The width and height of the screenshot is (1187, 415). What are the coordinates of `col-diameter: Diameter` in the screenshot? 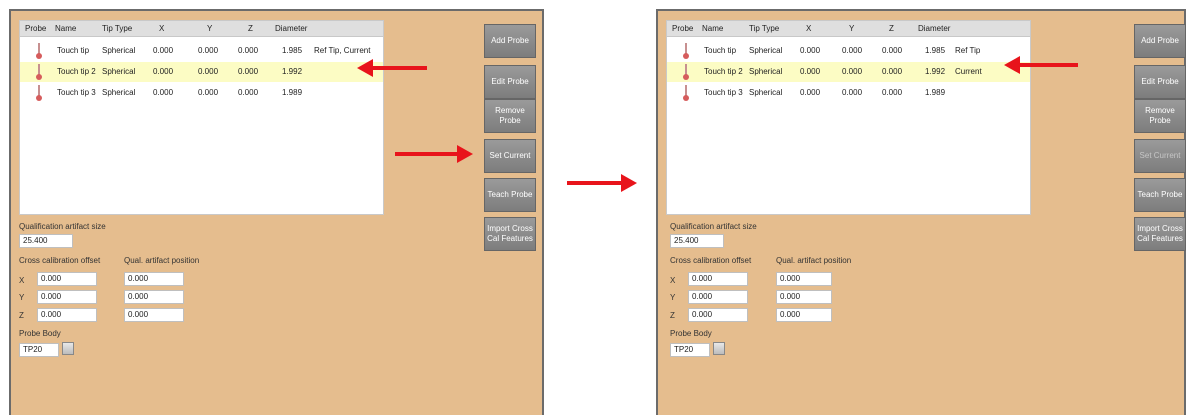 It's located at (291, 28).